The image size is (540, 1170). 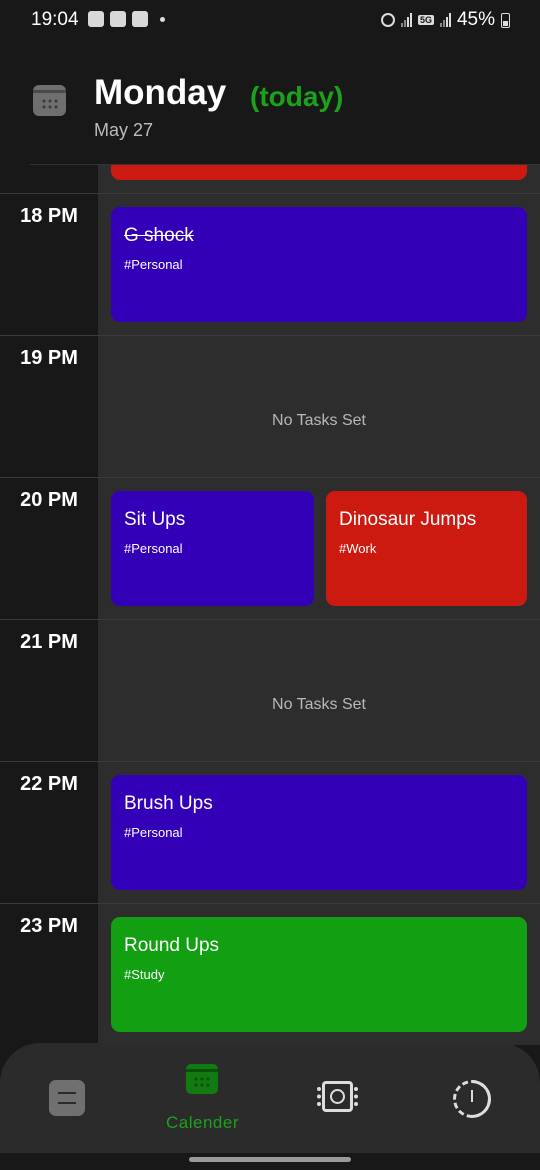 What do you see at coordinates (270, 1159) in the screenshot?
I see `home-indicator` at bounding box center [270, 1159].